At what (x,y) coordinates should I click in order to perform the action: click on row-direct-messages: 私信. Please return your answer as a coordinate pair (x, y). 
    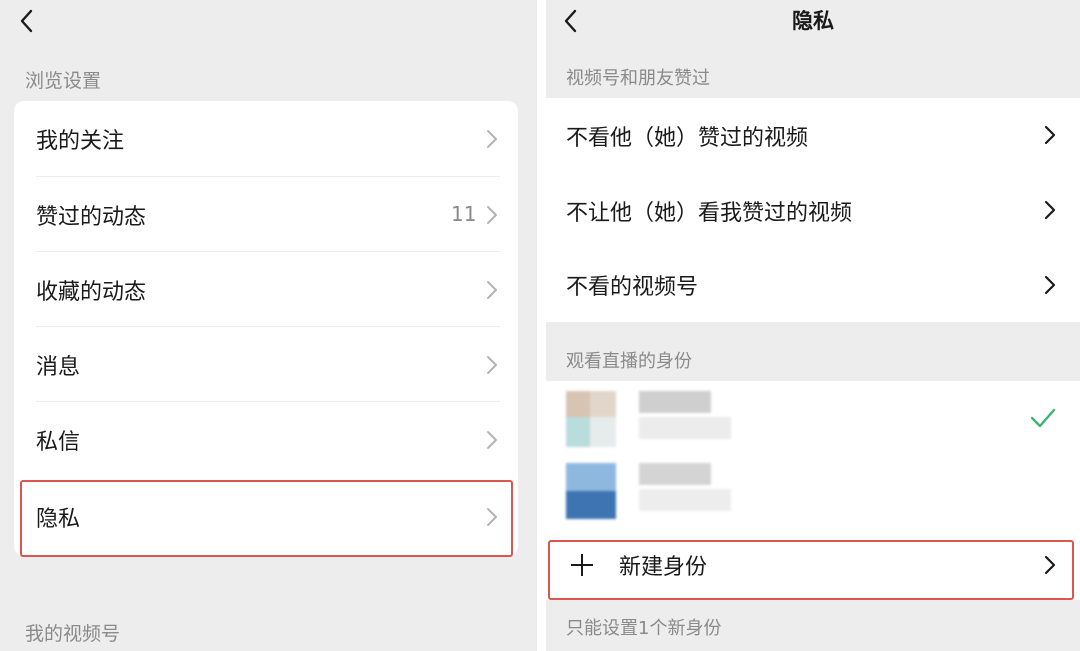
    Looking at the image, I should click on (266, 439).